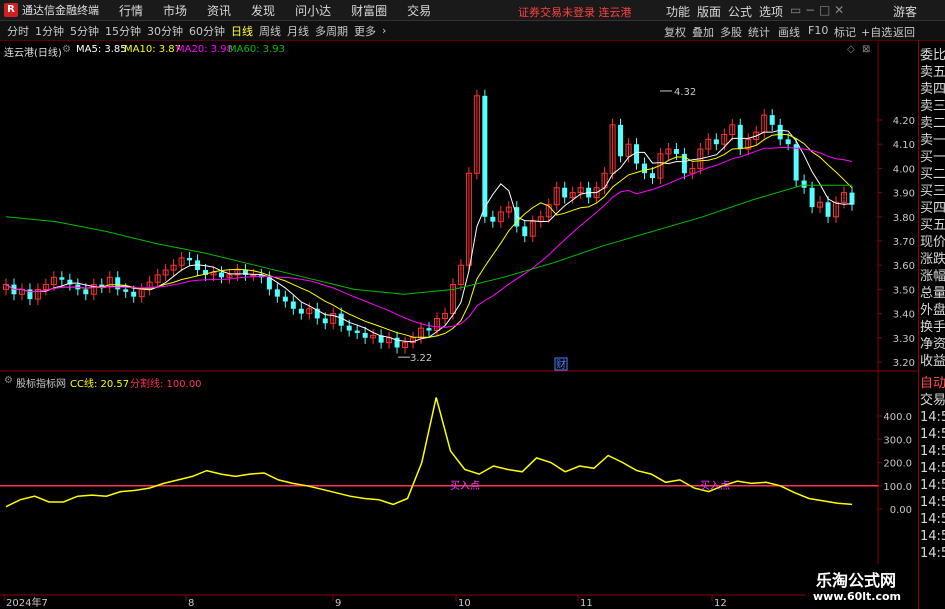  Describe the element at coordinates (298, 31) in the screenshot. I see `period-monthly: 月线` at that location.